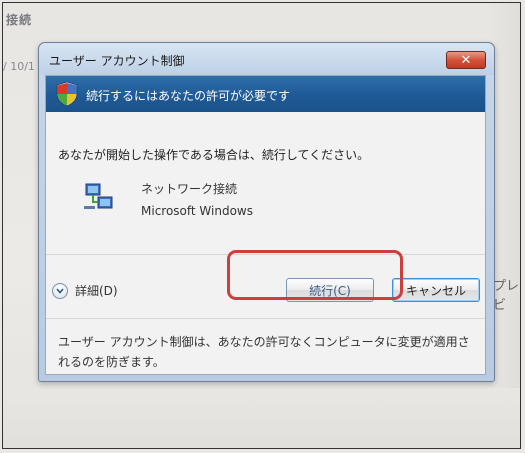 The image size is (525, 453). I want to click on background-preview-text: プレビ, so click(506, 296).